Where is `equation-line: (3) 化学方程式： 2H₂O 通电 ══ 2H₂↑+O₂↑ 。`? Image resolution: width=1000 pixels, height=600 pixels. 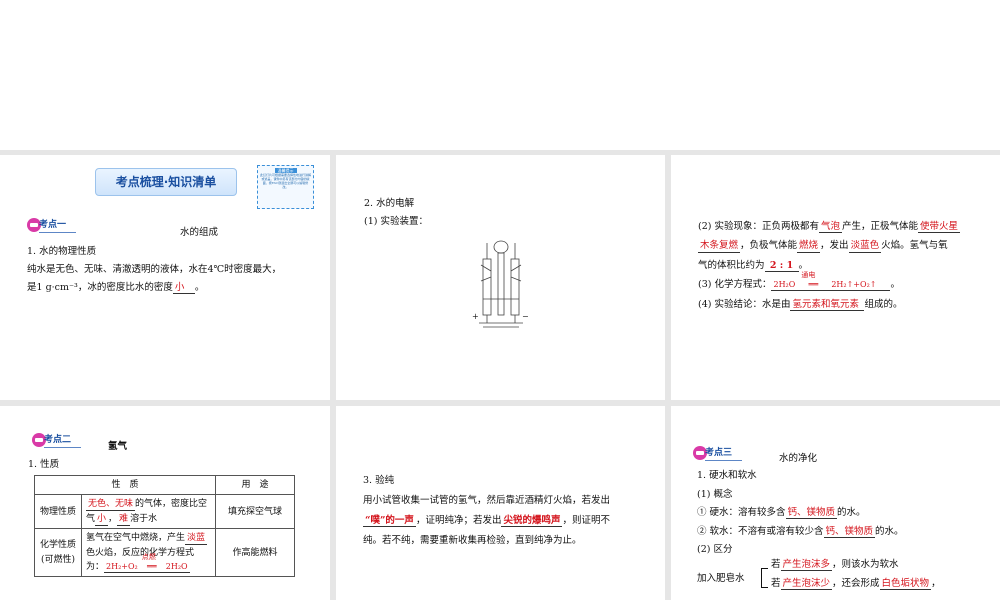 equation-line: (3) 化学方程式： 2H₂O 通电 ══ 2H₂↑+O₂↑ 。 is located at coordinates (840, 282).